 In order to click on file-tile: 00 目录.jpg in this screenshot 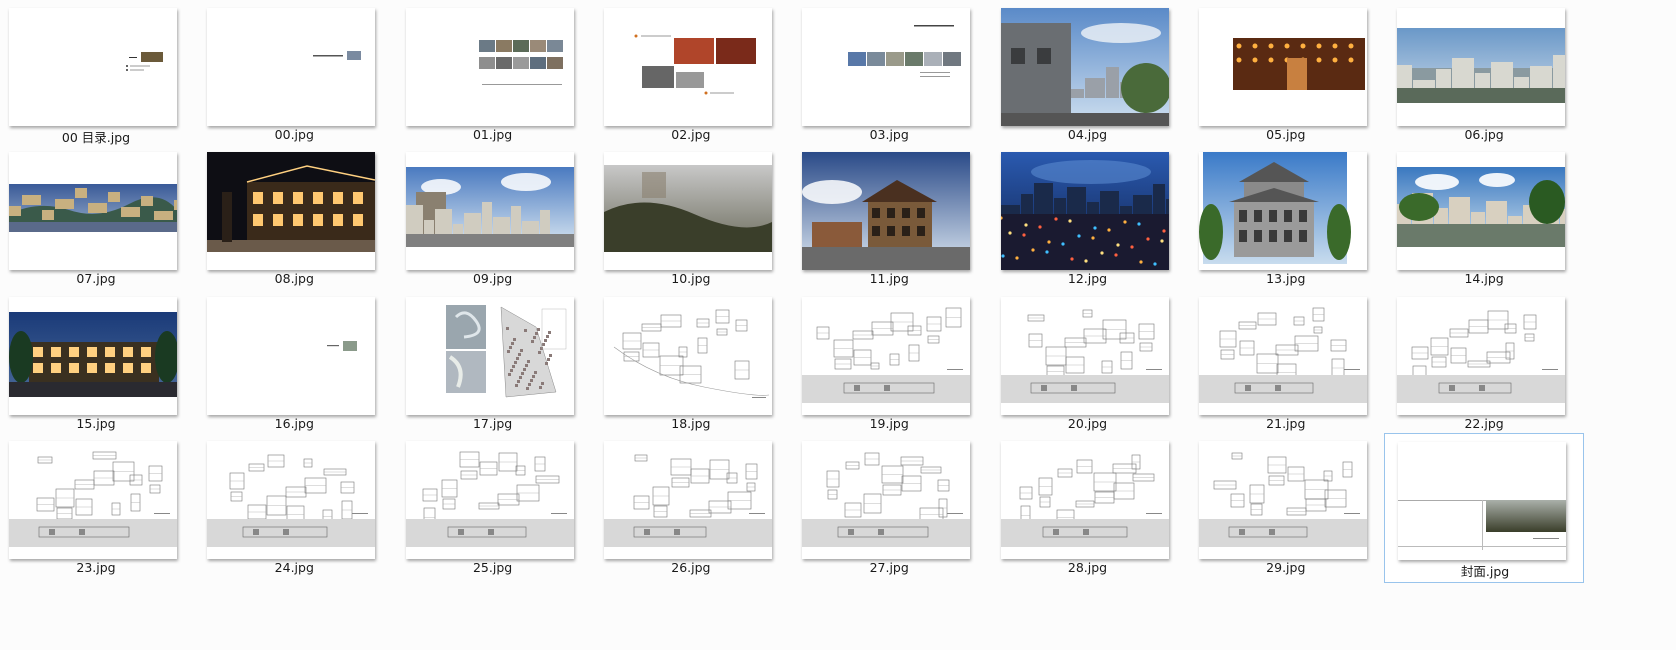, I will do `click(98, 75)`.